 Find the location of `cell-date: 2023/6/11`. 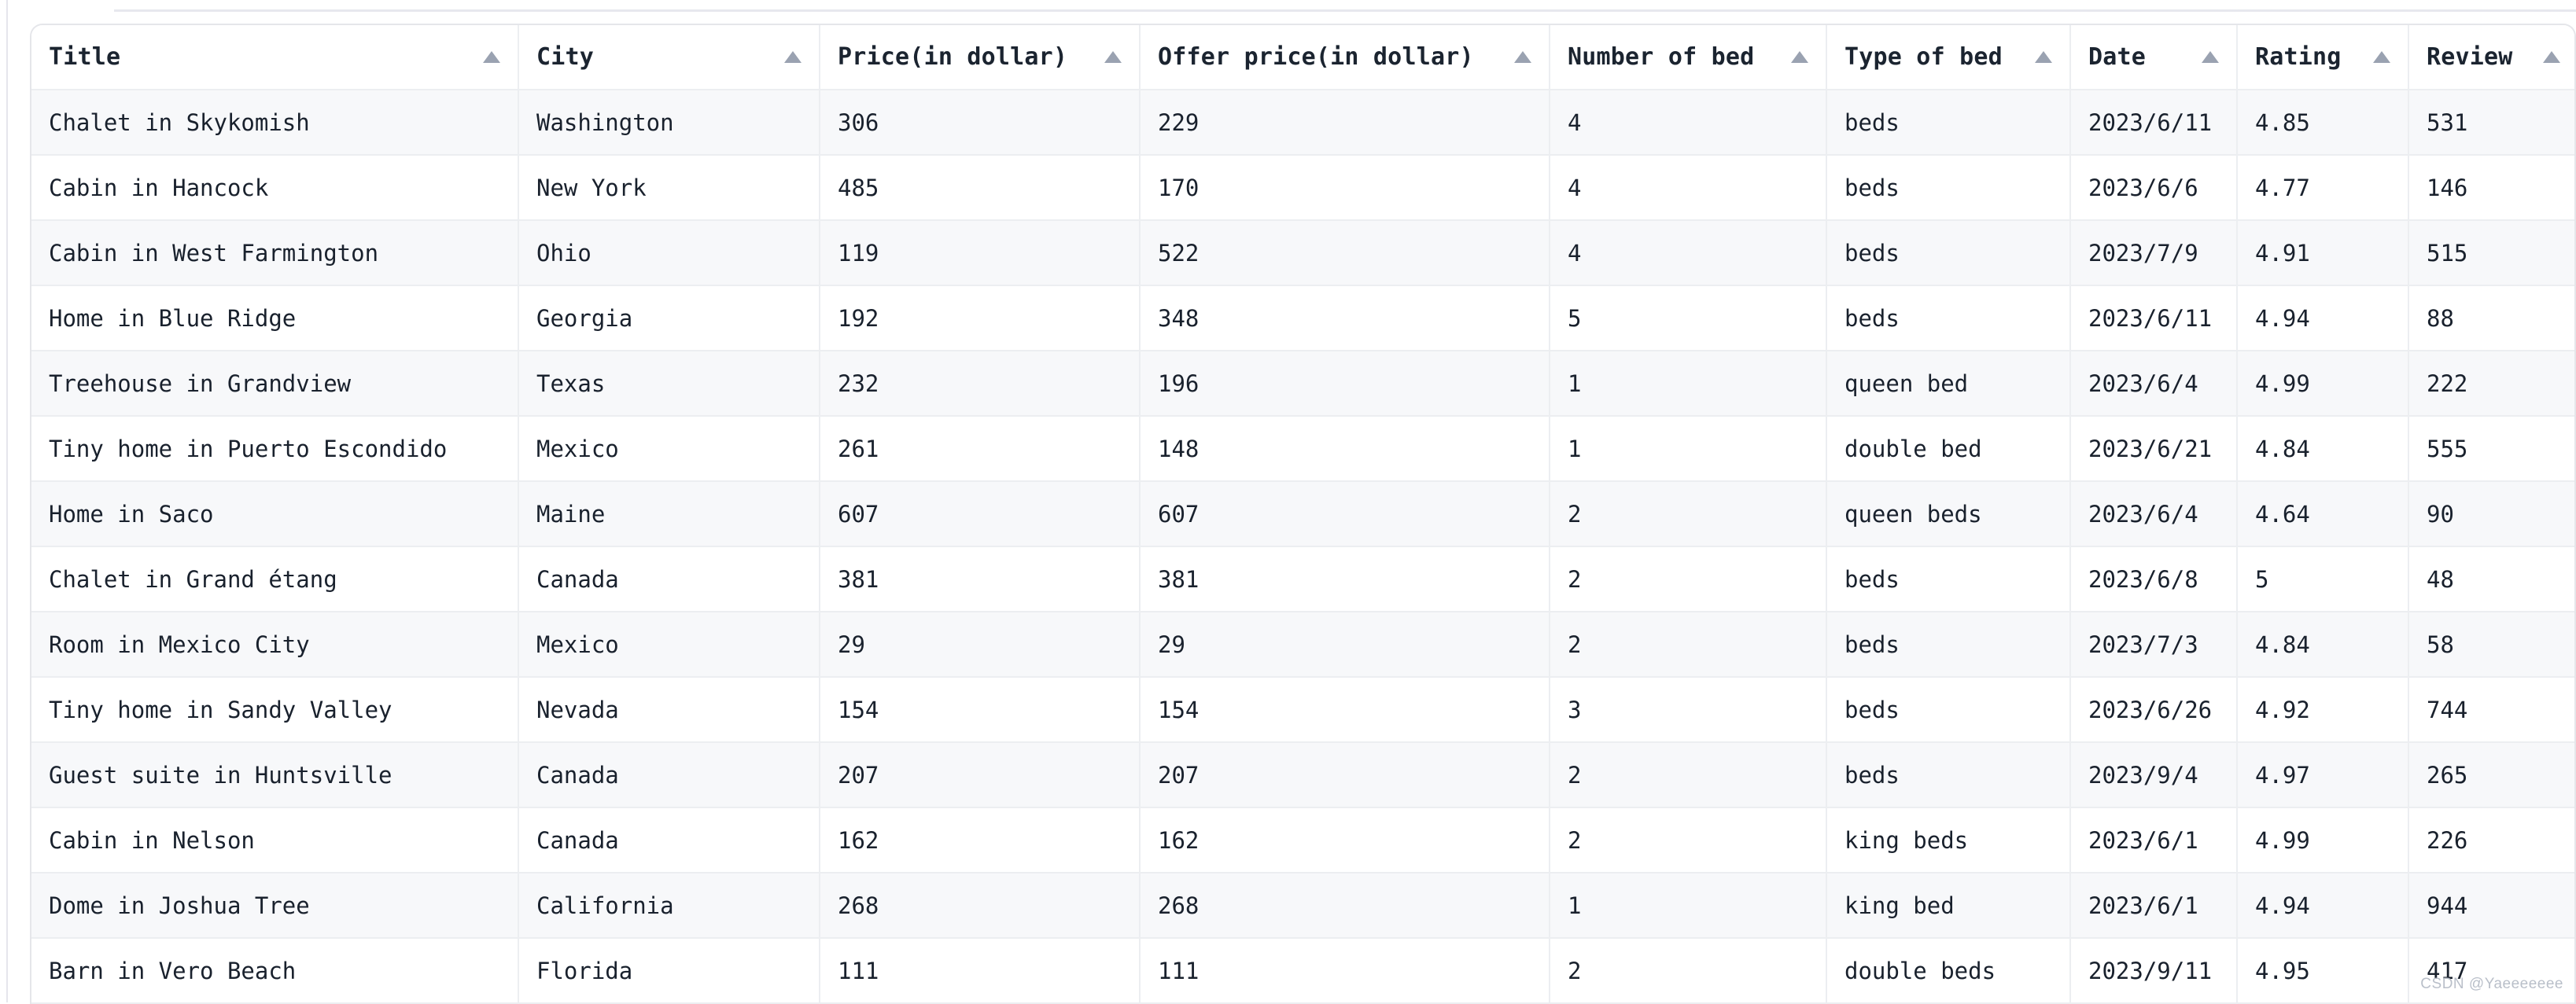

cell-date: 2023/6/11 is located at coordinates (2154, 318).